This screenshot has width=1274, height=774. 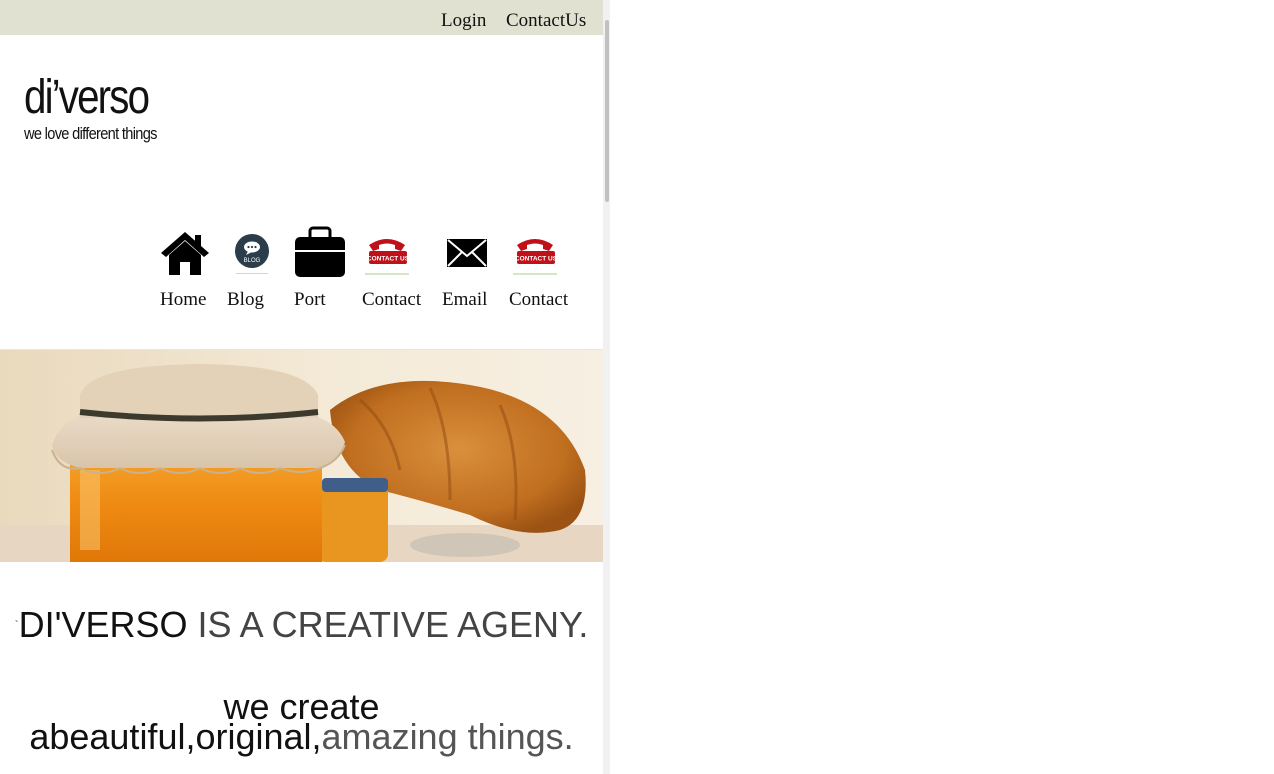 I want to click on hero-image, so click(x=301, y=456).